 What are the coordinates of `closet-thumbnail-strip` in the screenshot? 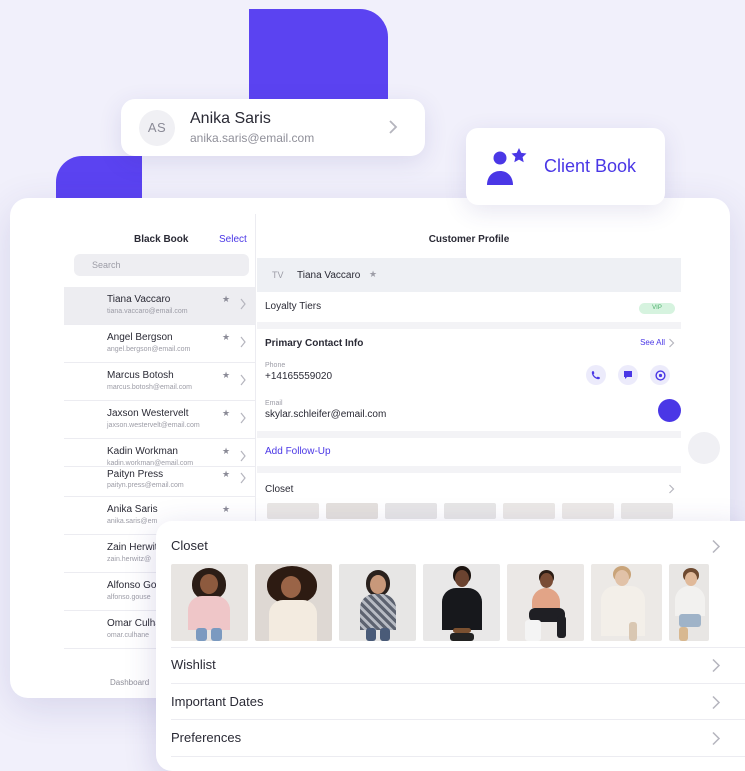 It's located at (470, 511).